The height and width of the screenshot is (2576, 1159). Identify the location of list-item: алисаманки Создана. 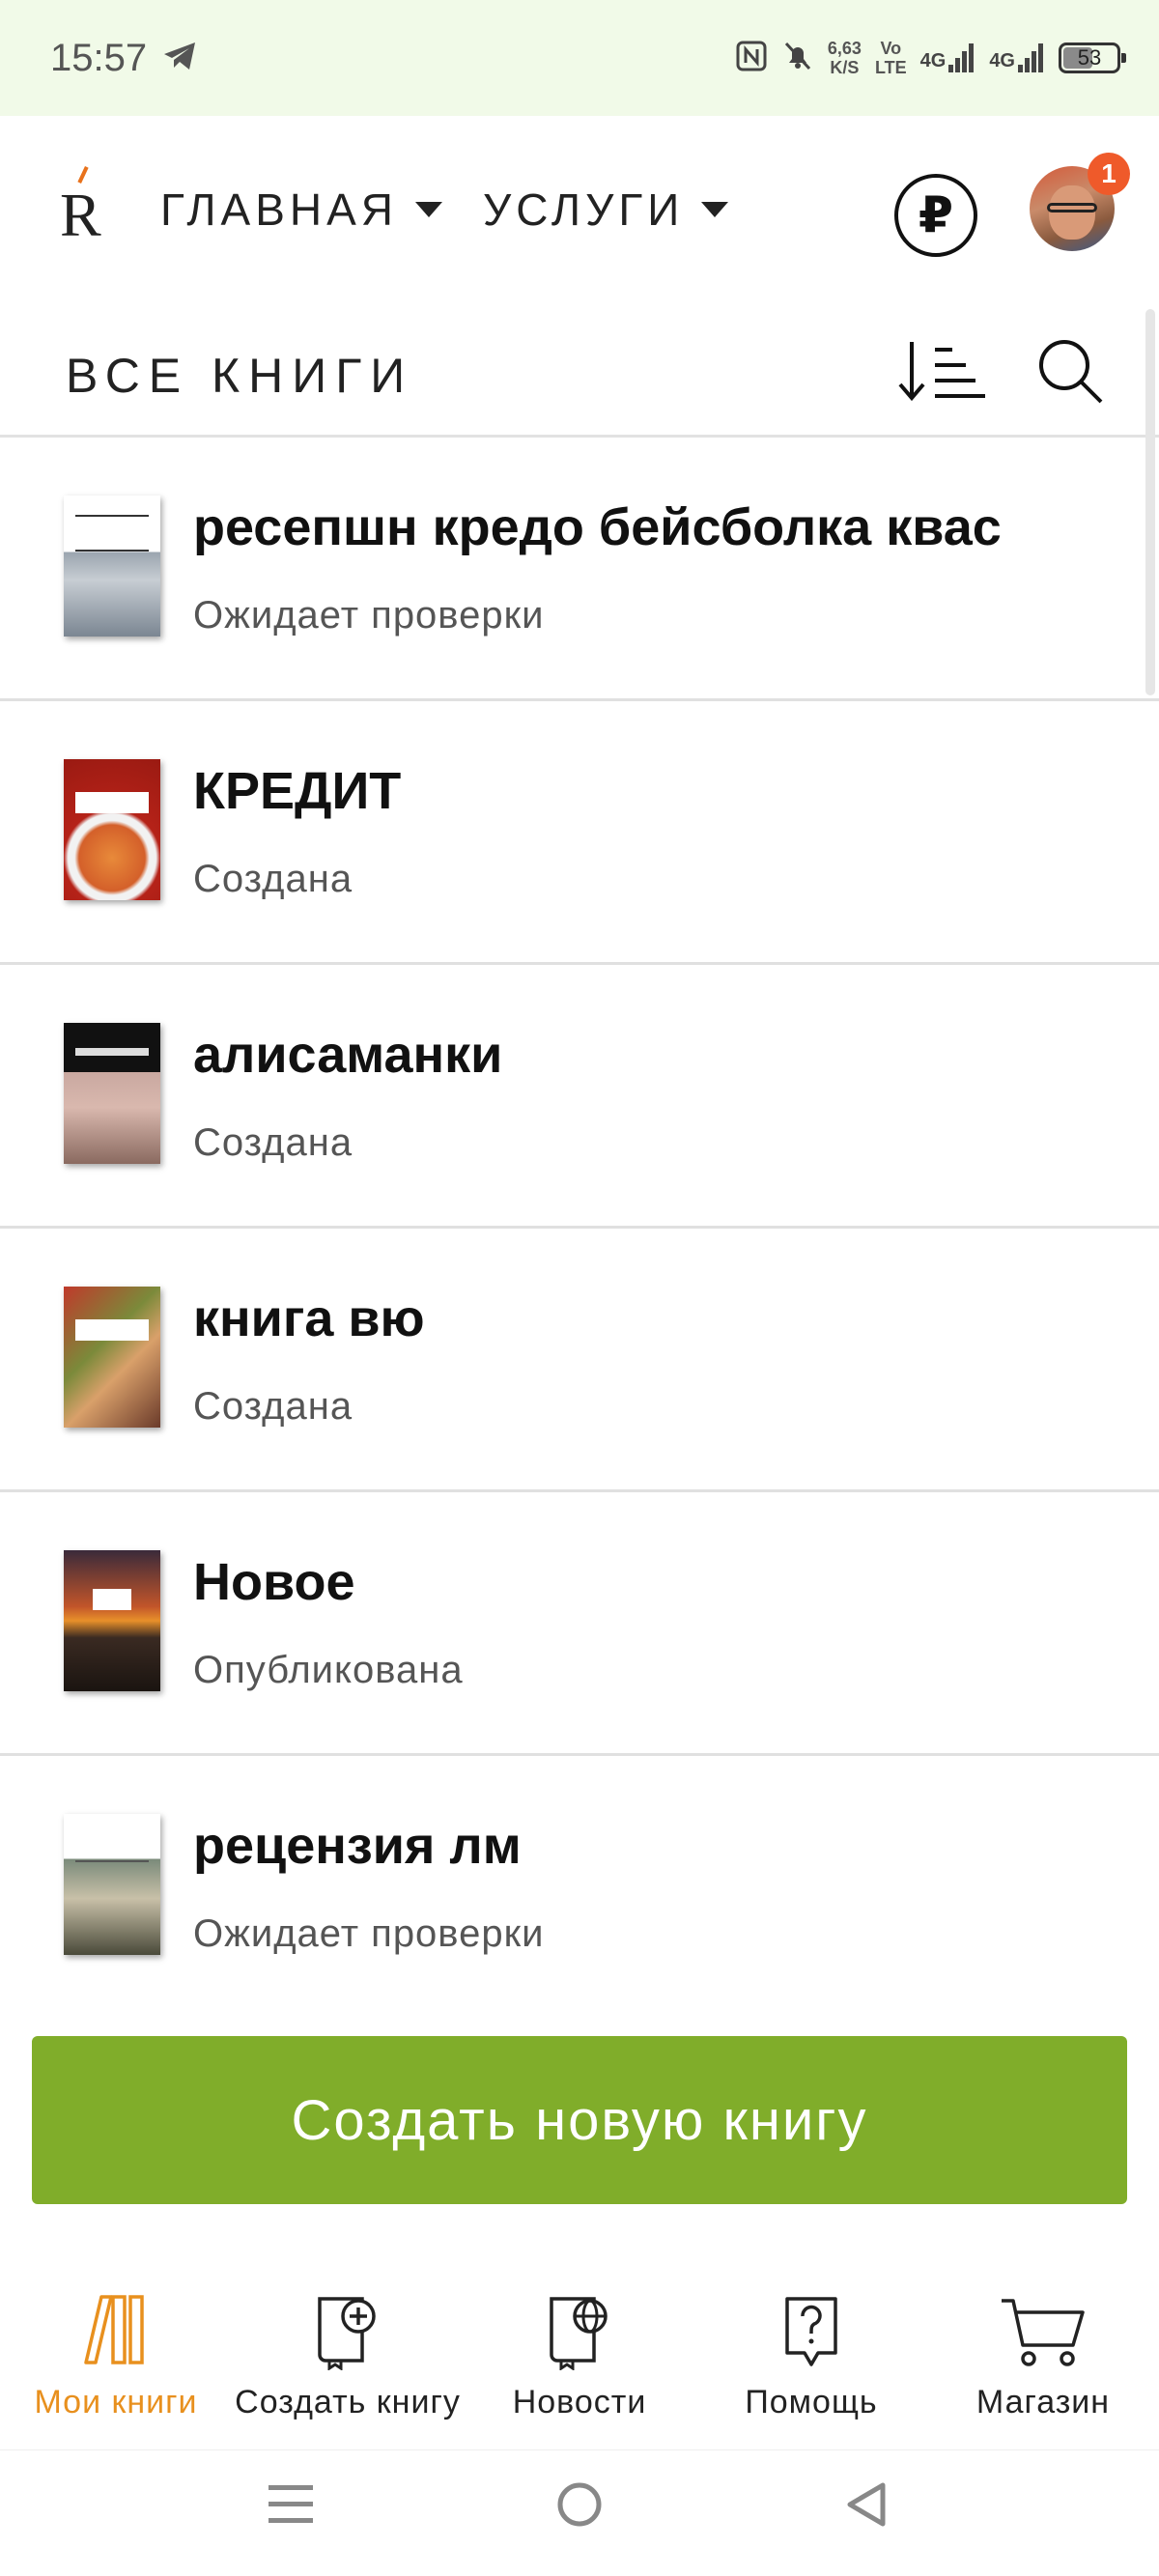
(579, 1097).